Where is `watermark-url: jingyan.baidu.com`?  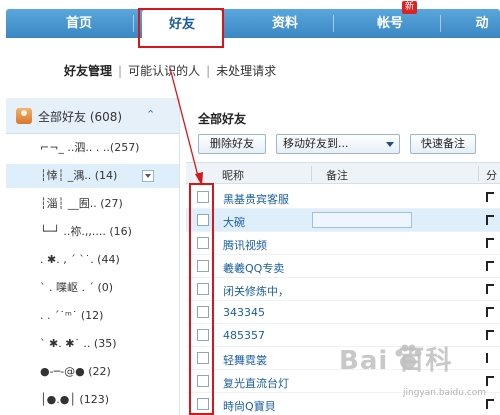 watermark-url: jingyan.baidu.com is located at coordinates (445, 393).